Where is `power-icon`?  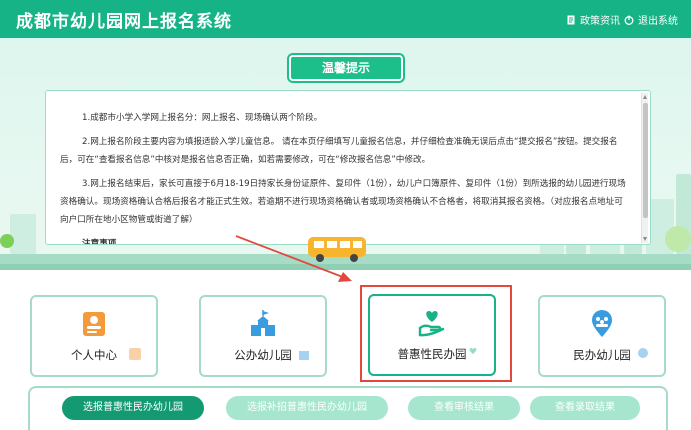
power-icon is located at coordinates (629, 20).